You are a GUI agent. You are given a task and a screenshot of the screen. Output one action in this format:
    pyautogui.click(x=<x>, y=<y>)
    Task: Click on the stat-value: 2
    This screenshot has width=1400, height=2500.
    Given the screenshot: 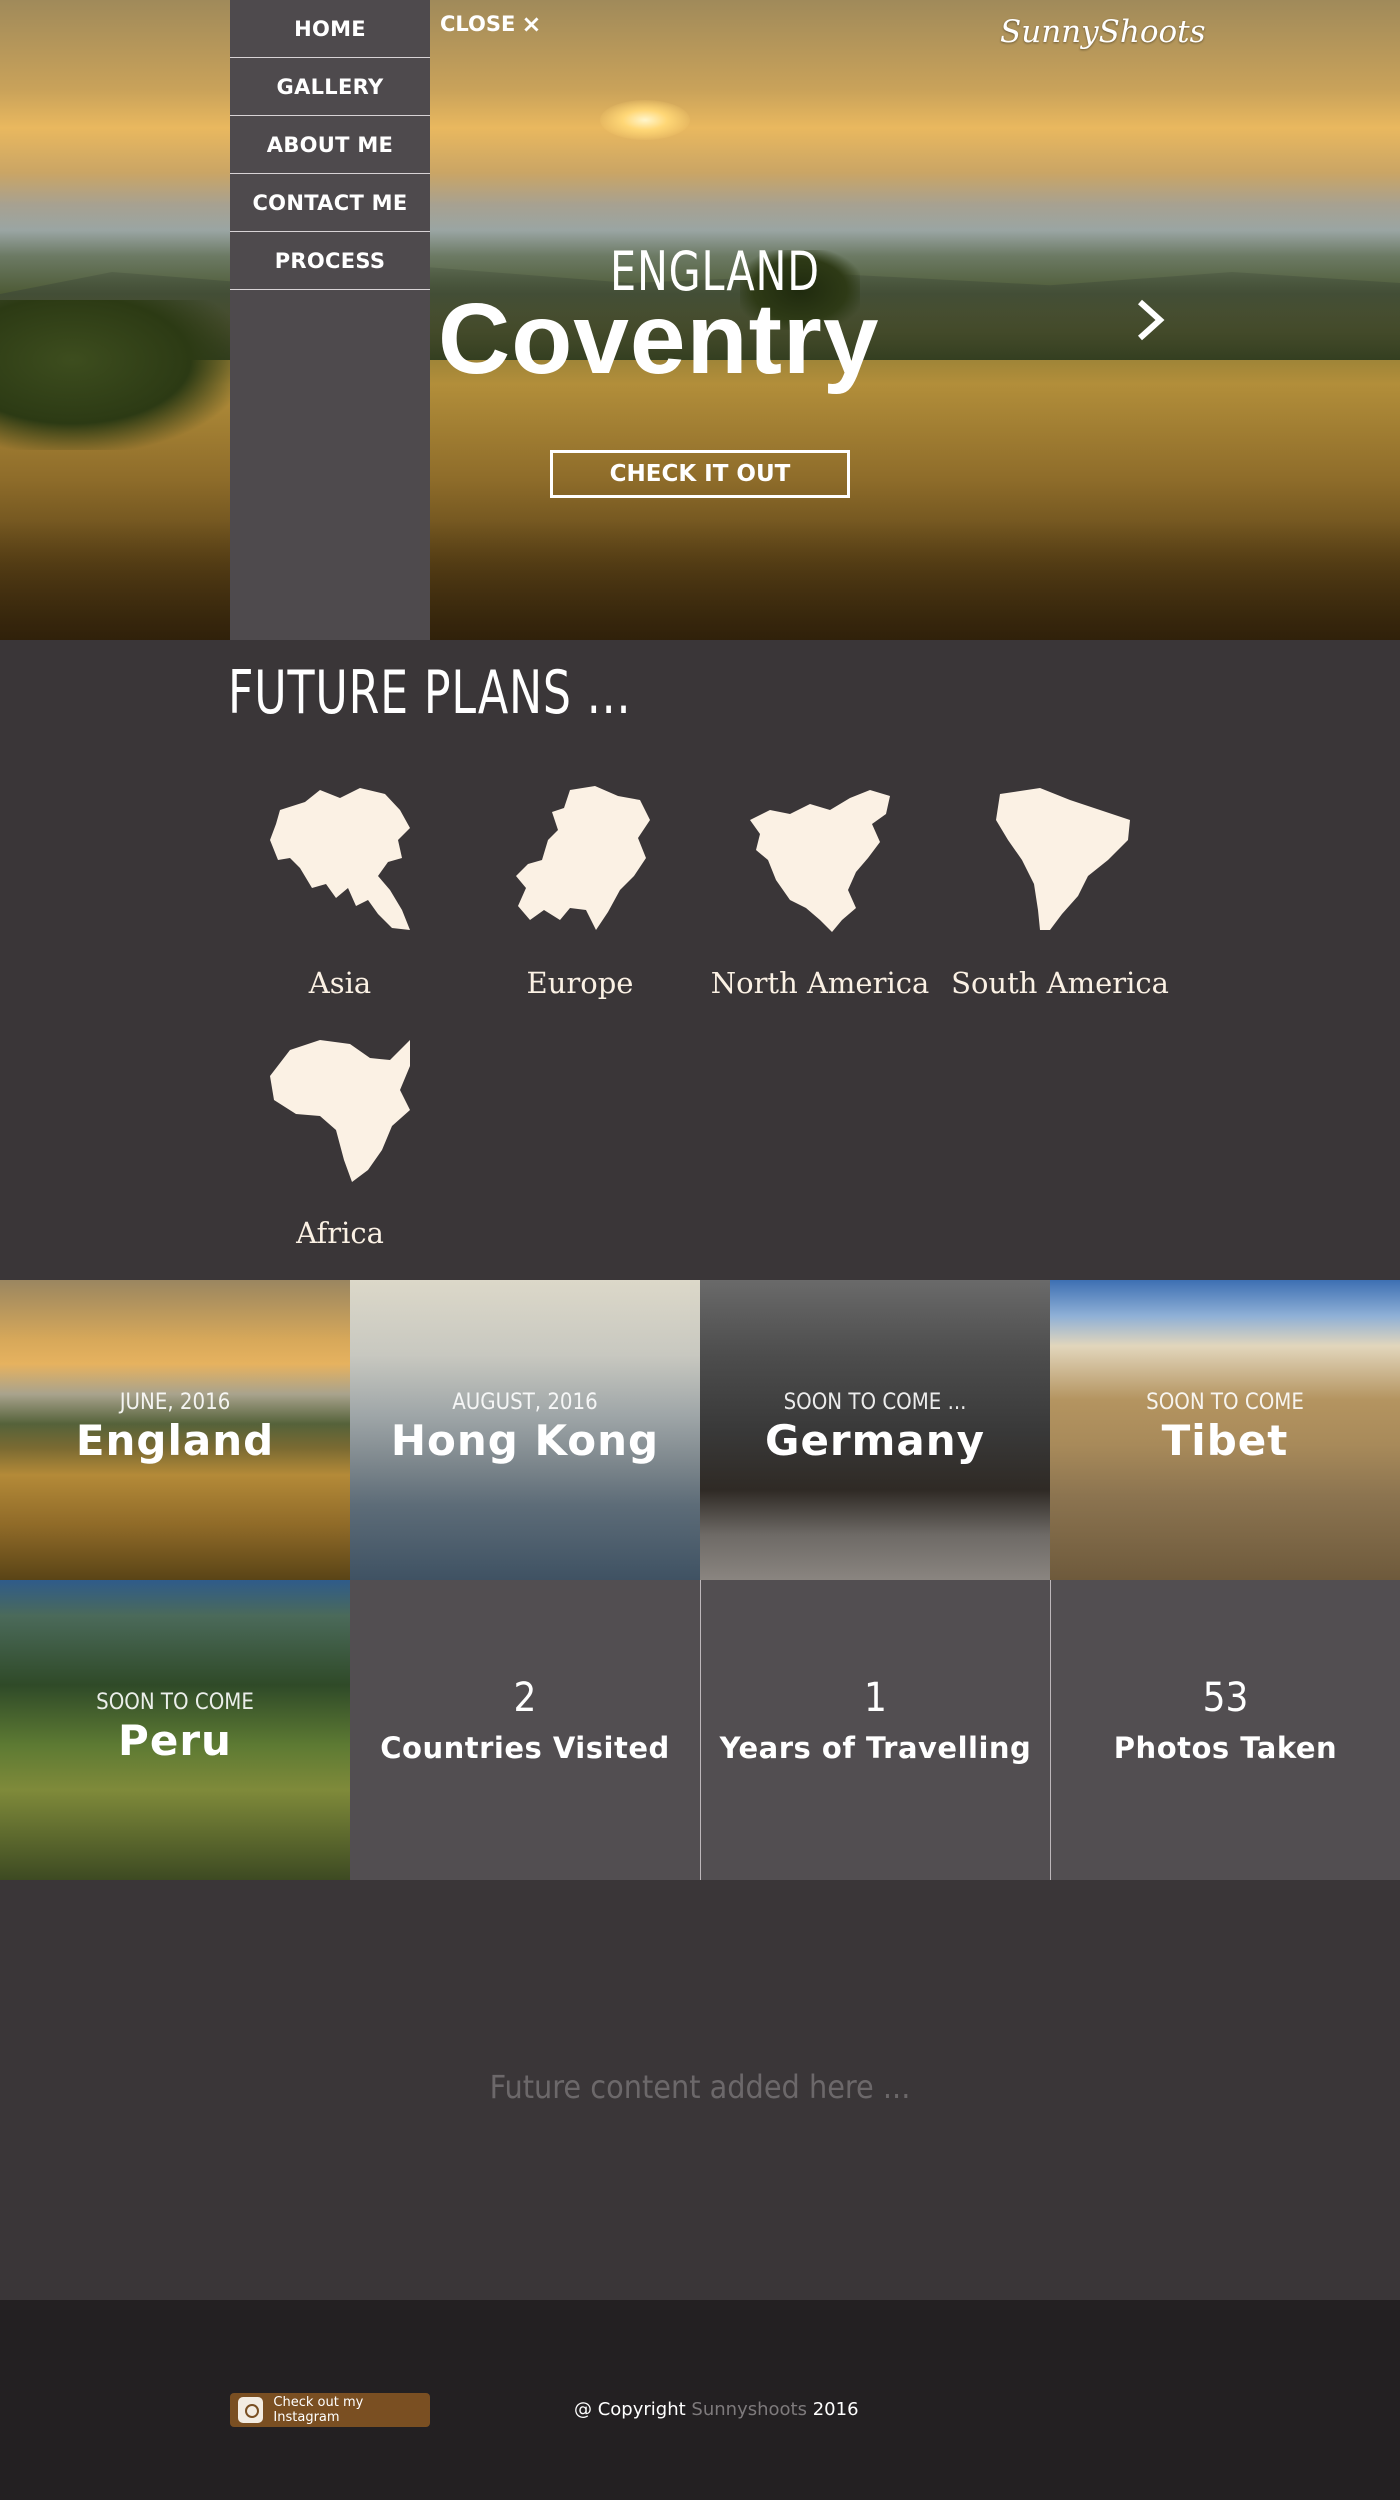 What is the action you would take?
    pyautogui.click(x=525, y=1698)
    